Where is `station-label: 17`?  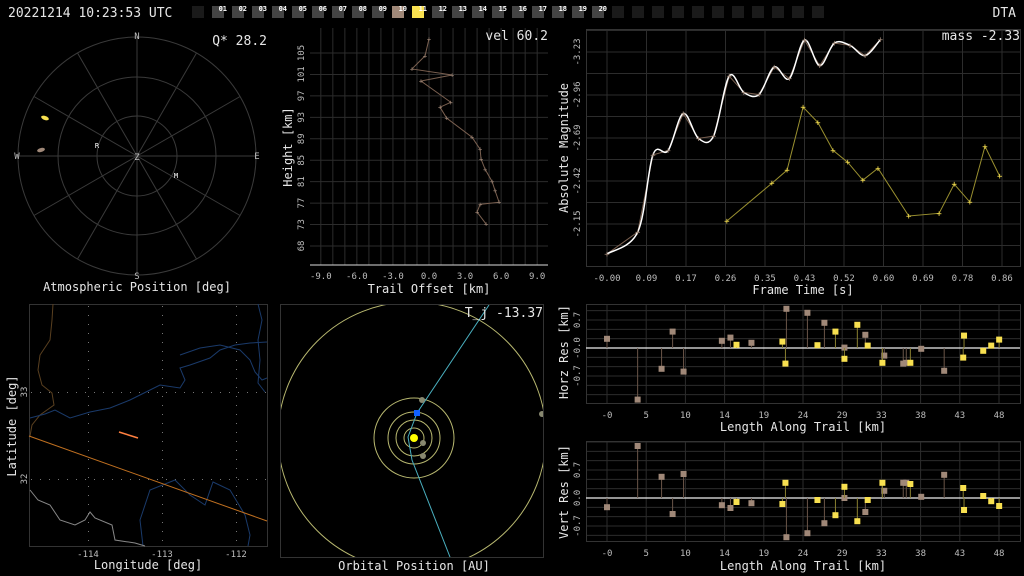 station-label: 17 is located at coordinates (543, 9).